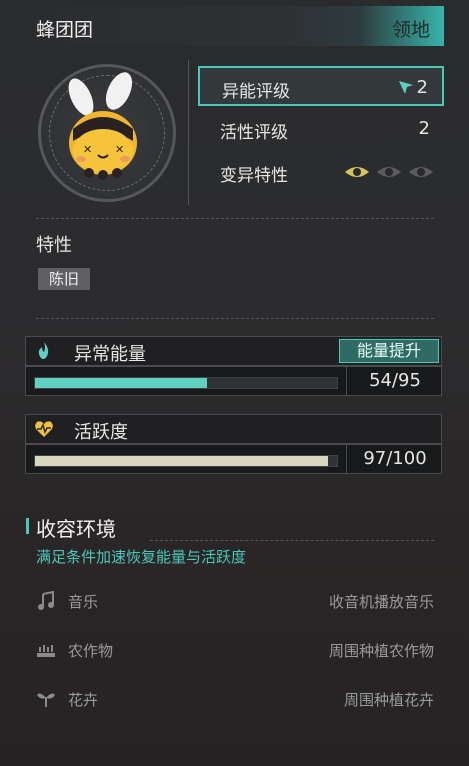  Describe the element at coordinates (235, 699) in the screenshot. I see `environment-item-flowers: 花卉 周围种植花卉` at that location.